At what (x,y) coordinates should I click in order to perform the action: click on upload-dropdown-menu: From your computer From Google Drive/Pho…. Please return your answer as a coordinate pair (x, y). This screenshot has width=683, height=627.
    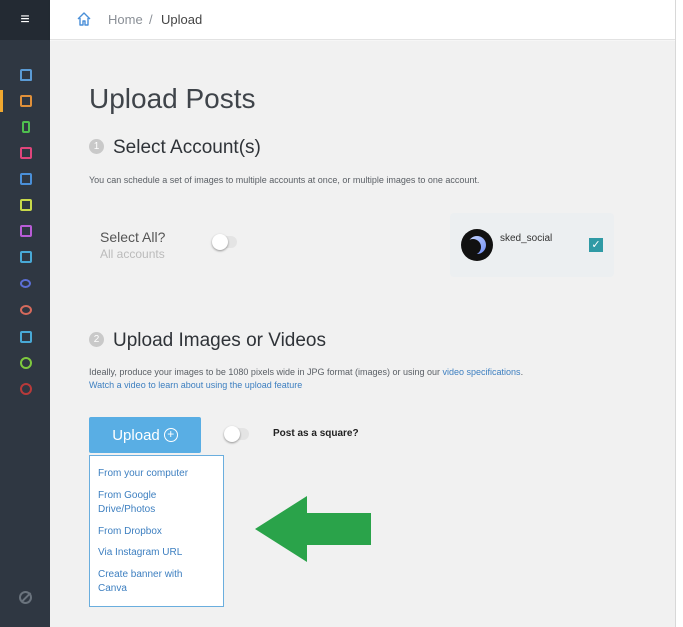
    Looking at the image, I should click on (156, 531).